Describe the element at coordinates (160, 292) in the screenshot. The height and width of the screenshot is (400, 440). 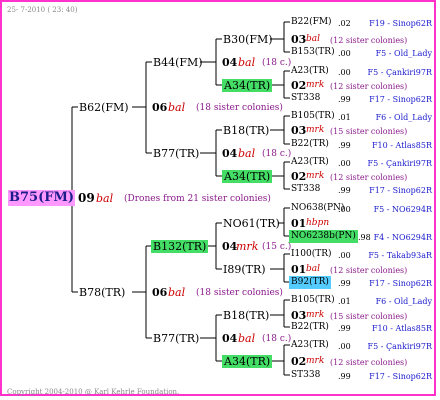
I see `dam-gen: 06` at that location.